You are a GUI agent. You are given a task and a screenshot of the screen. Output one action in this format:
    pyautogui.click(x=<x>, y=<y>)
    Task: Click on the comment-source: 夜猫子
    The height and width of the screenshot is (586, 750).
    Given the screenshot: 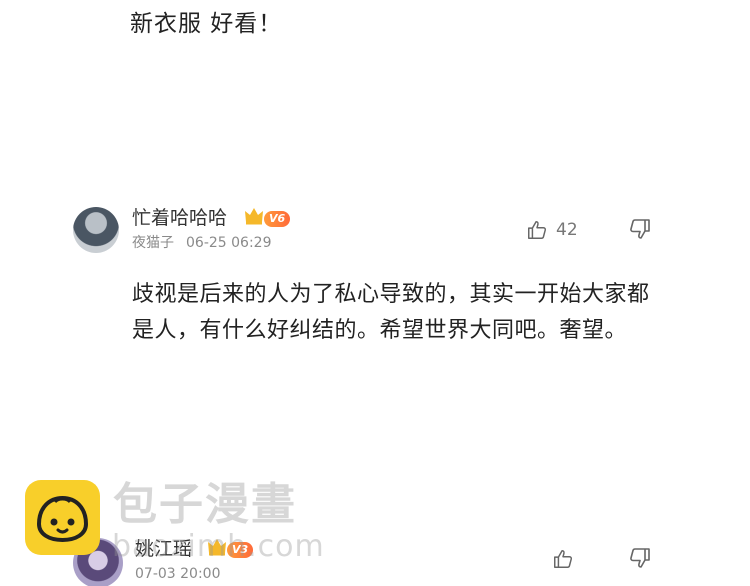 What is the action you would take?
    pyautogui.click(x=153, y=243)
    